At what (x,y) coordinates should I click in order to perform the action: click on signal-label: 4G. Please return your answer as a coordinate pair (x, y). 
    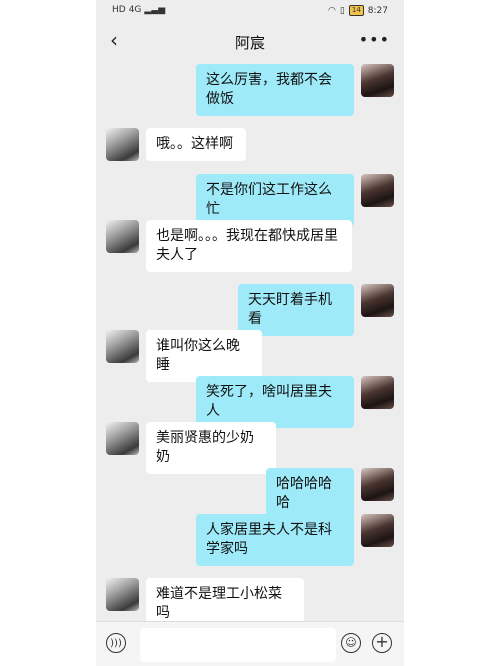
    Looking at the image, I should click on (135, 10).